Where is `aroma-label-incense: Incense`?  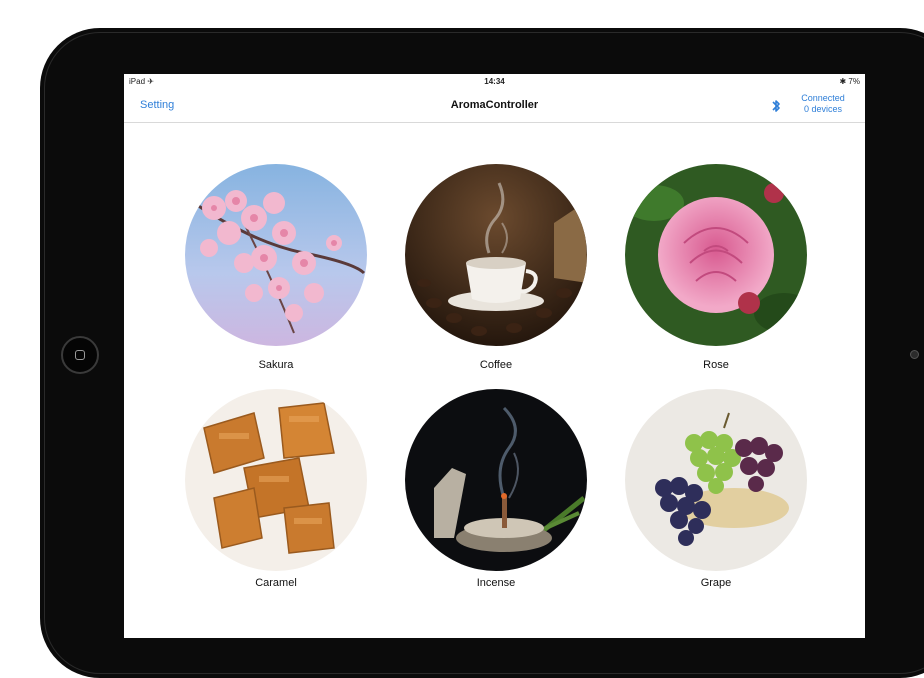 aroma-label-incense: Incense is located at coordinates (496, 583).